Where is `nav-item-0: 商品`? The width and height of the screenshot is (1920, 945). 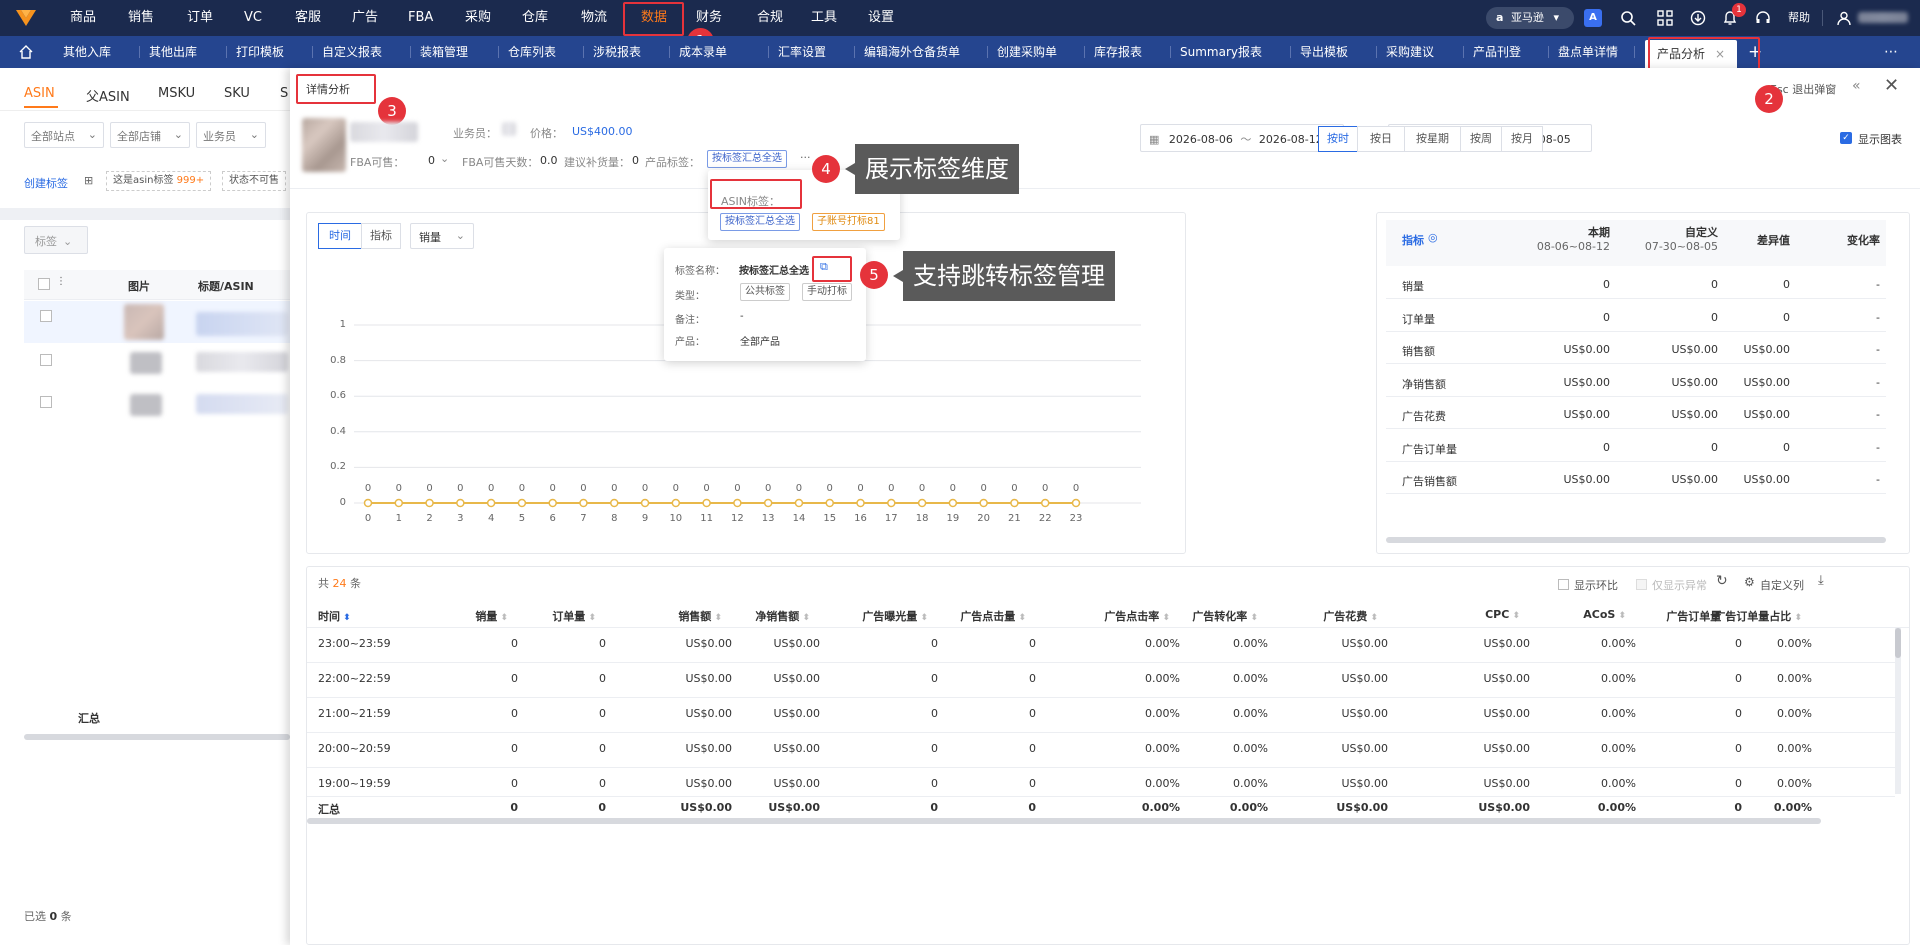
nav-item-0: 商品 is located at coordinates (83, 18).